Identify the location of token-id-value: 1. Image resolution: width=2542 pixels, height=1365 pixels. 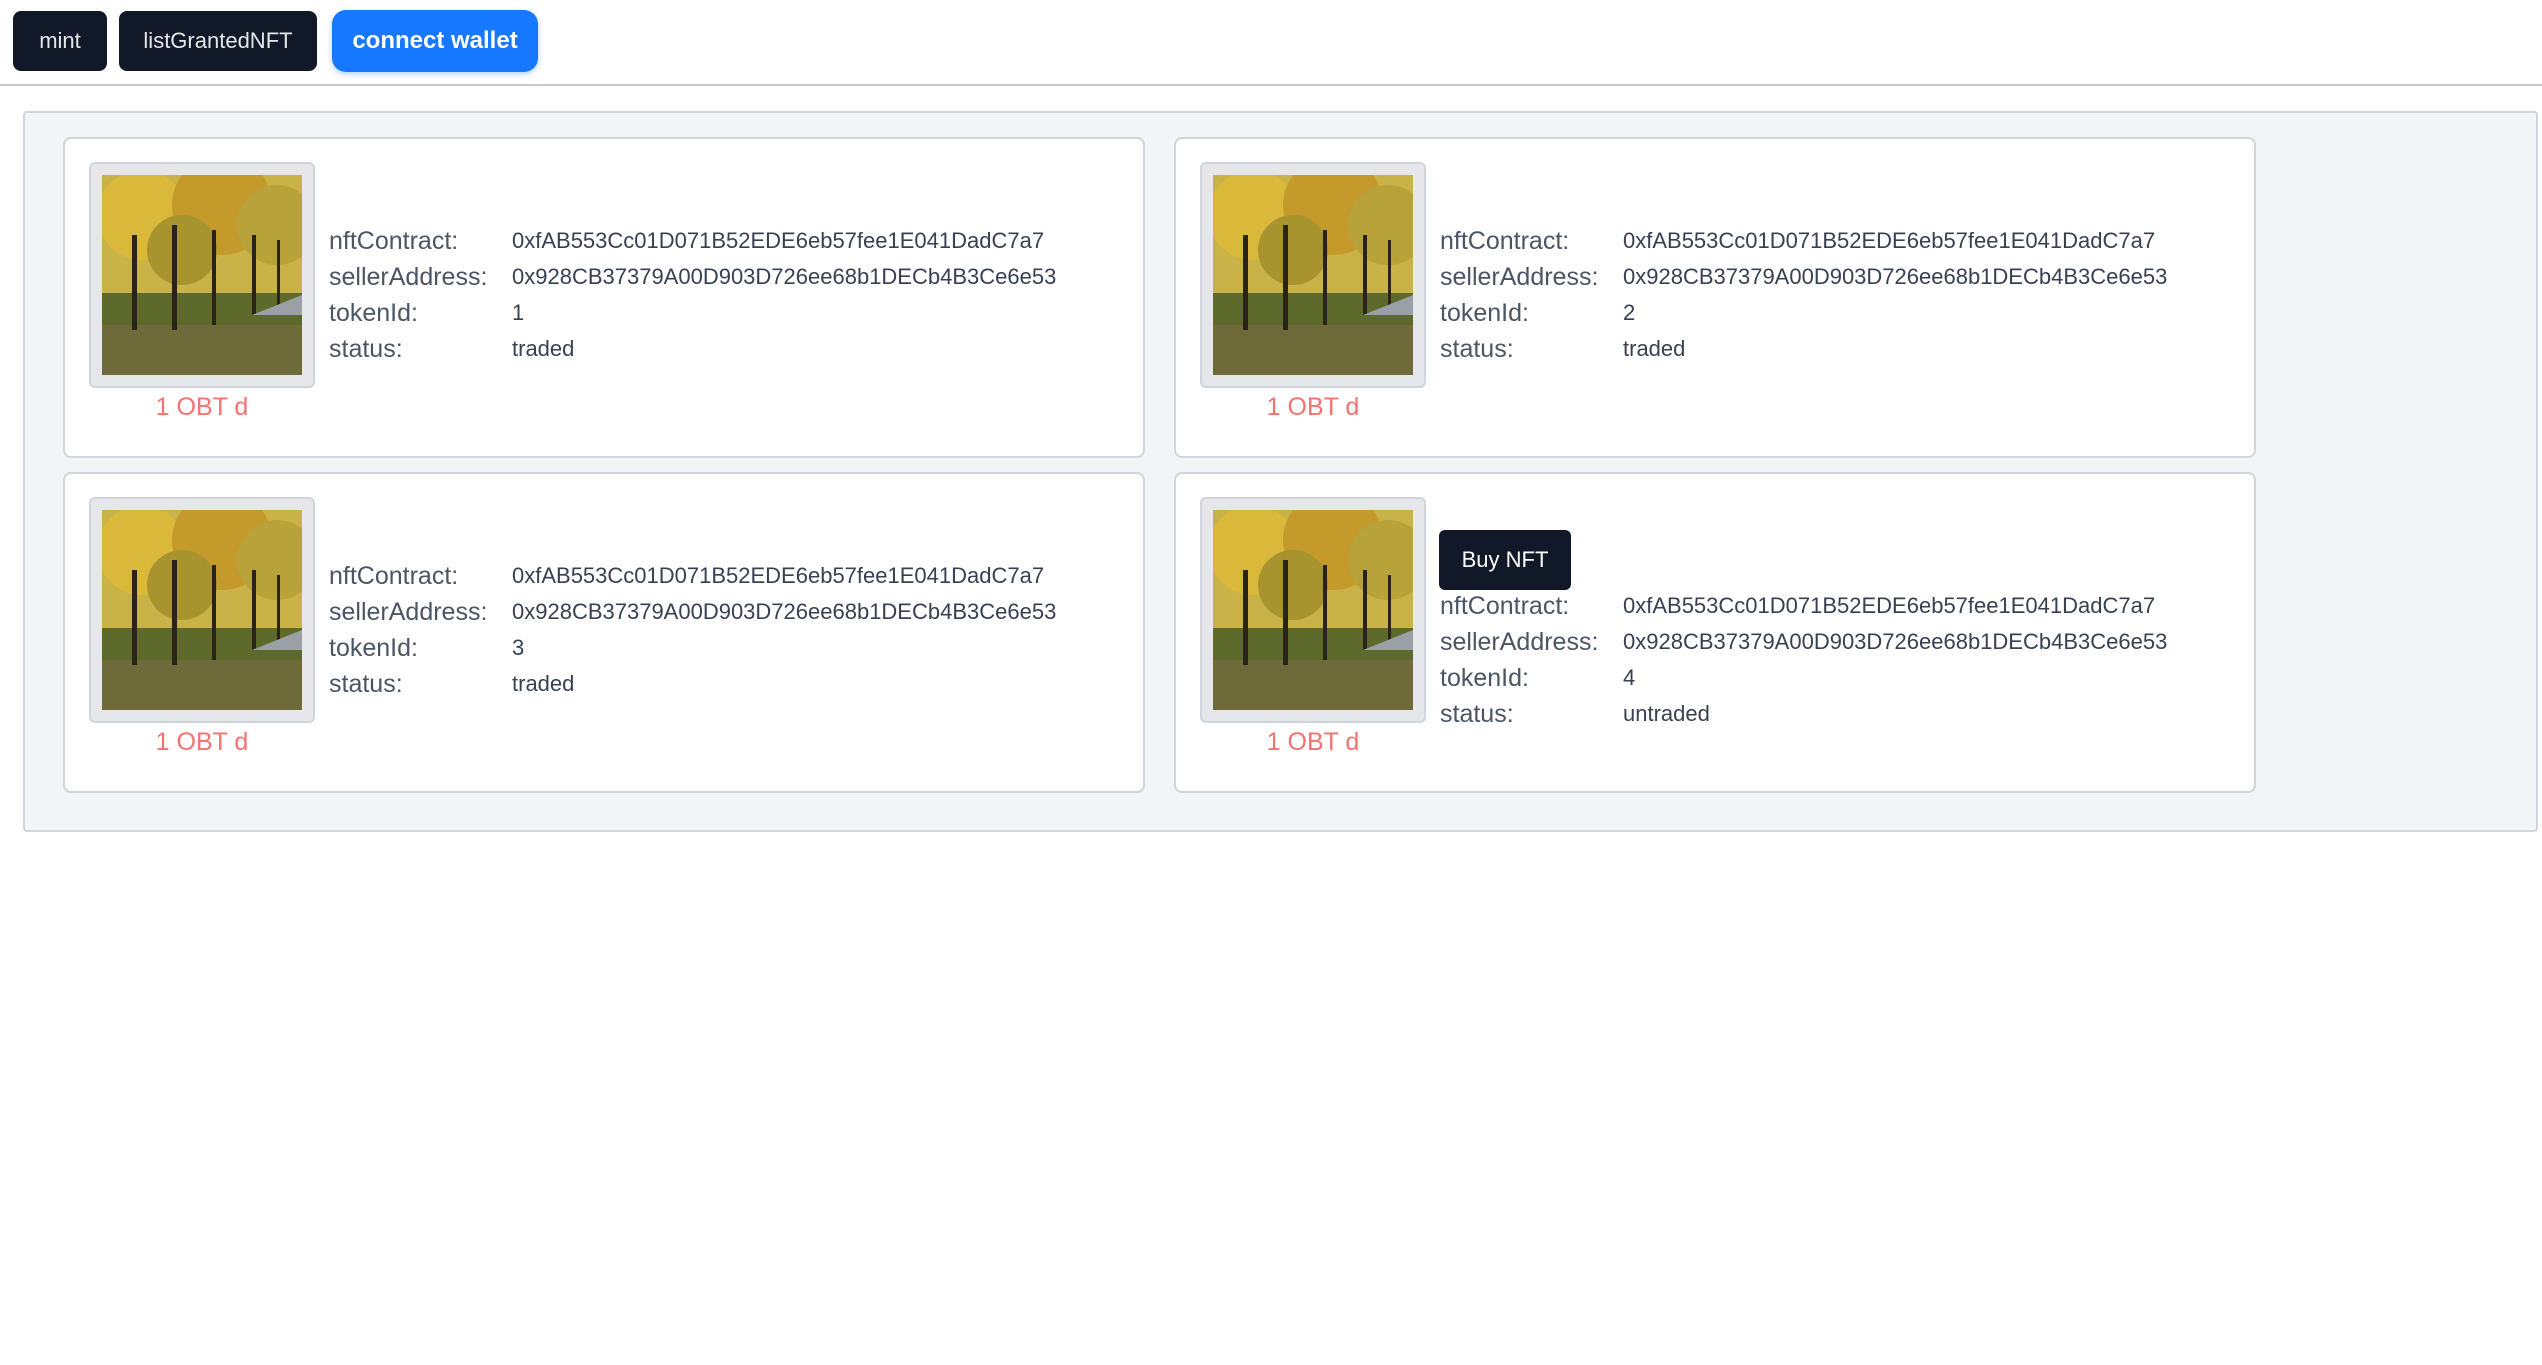
(518, 312).